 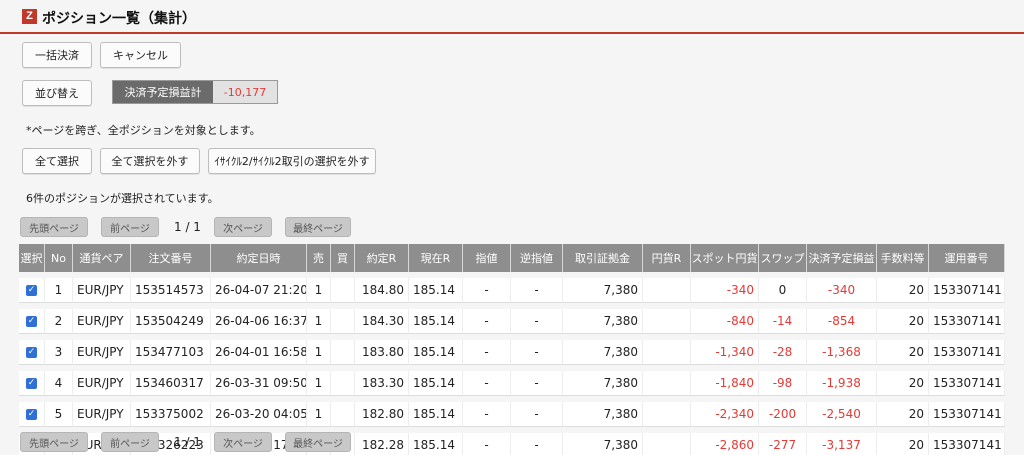 What do you see at coordinates (842, 444) in the screenshot?
I see `table-cell: -3,137` at bounding box center [842, 444].